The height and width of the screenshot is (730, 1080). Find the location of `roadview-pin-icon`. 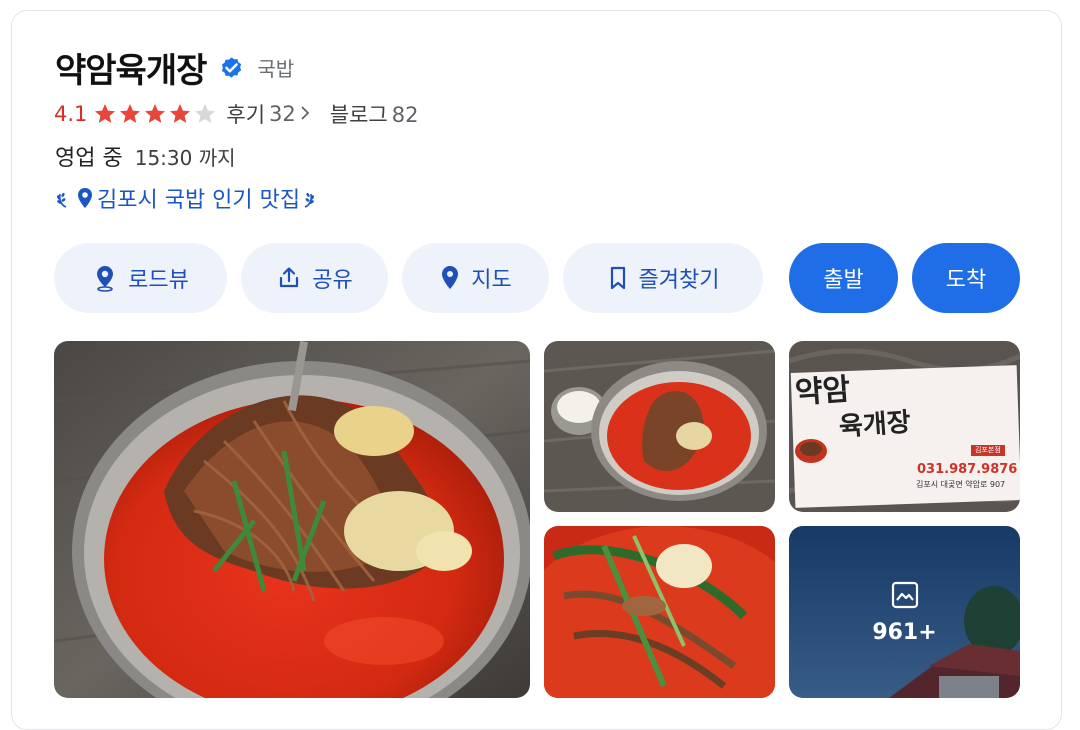

roadview-pin-icon is located at coordinates (105, 279).